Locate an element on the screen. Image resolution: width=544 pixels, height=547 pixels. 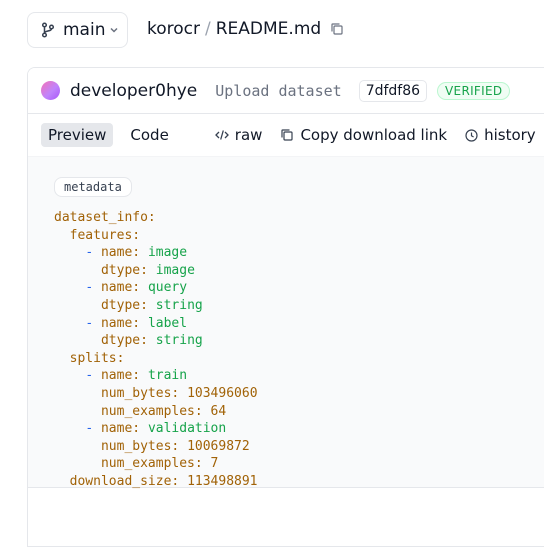
yaml-line: dtype: image is located at coordinates (156, 271).